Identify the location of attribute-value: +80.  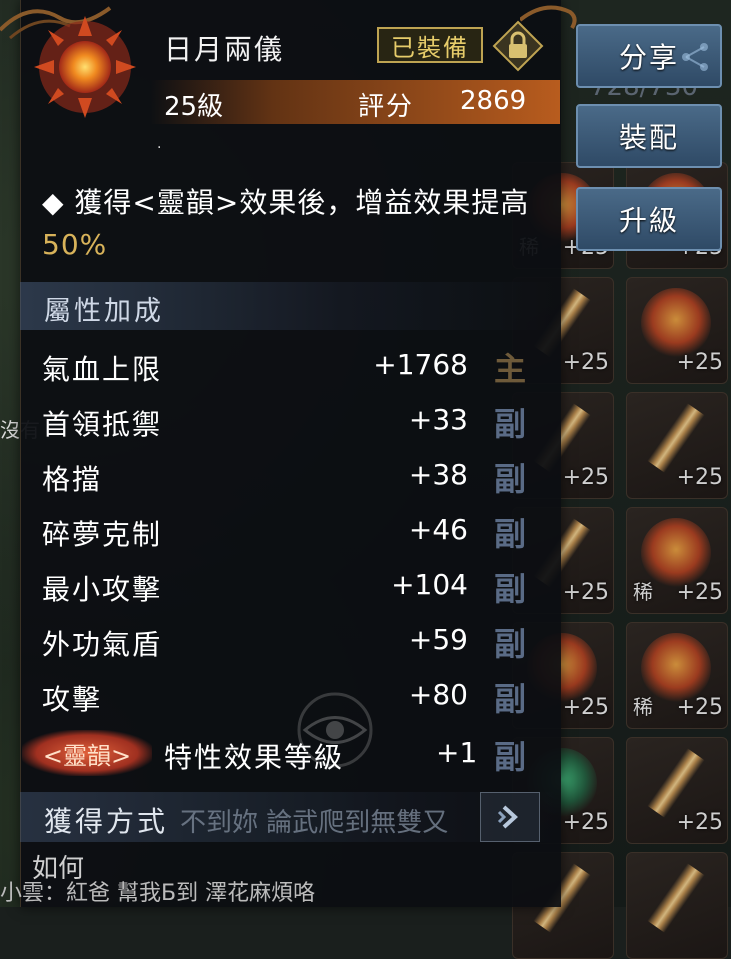
(438, 694).